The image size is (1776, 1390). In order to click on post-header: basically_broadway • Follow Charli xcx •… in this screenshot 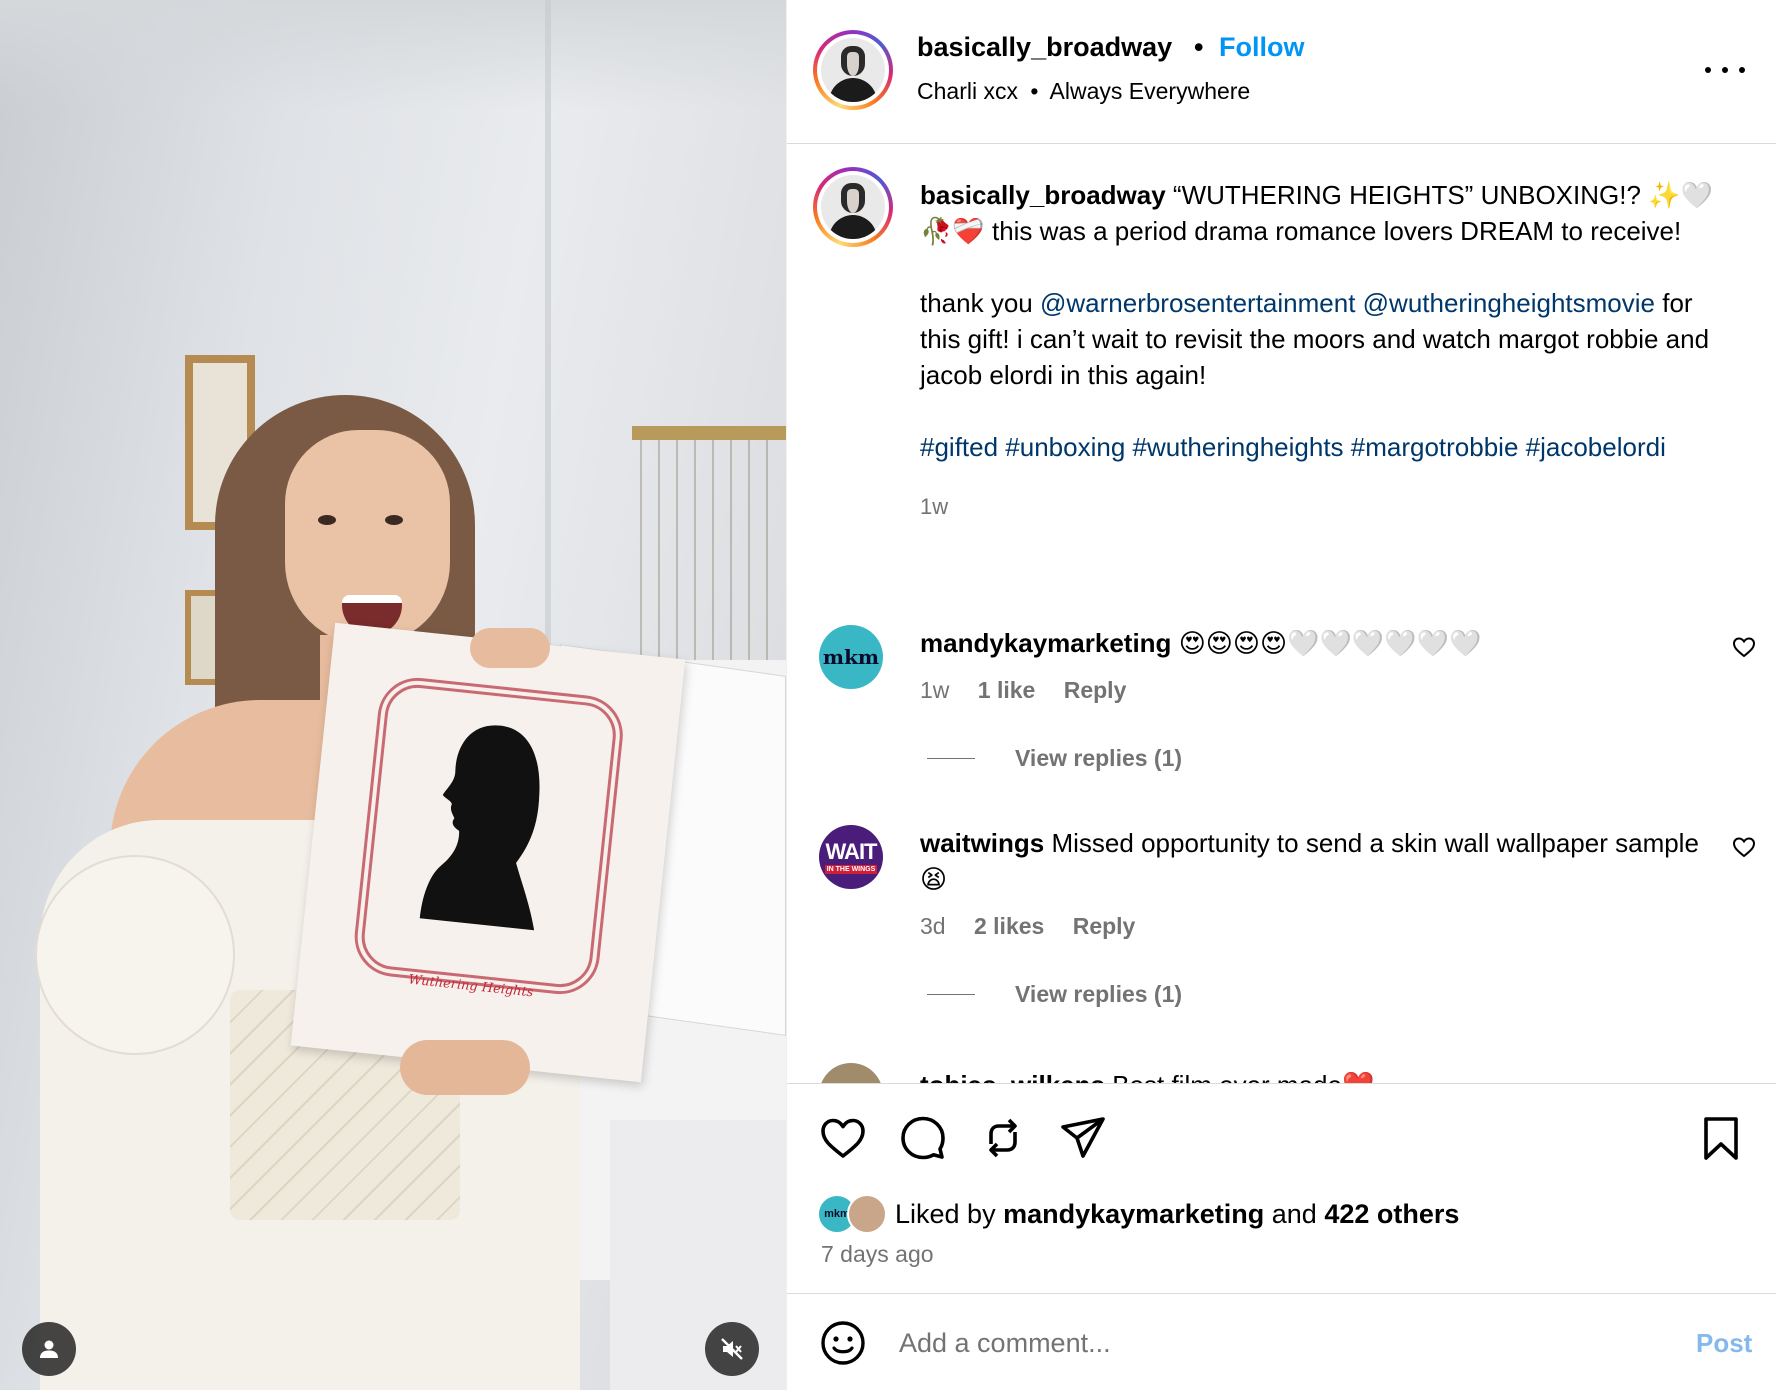, I will do `click(1281, 72)`.